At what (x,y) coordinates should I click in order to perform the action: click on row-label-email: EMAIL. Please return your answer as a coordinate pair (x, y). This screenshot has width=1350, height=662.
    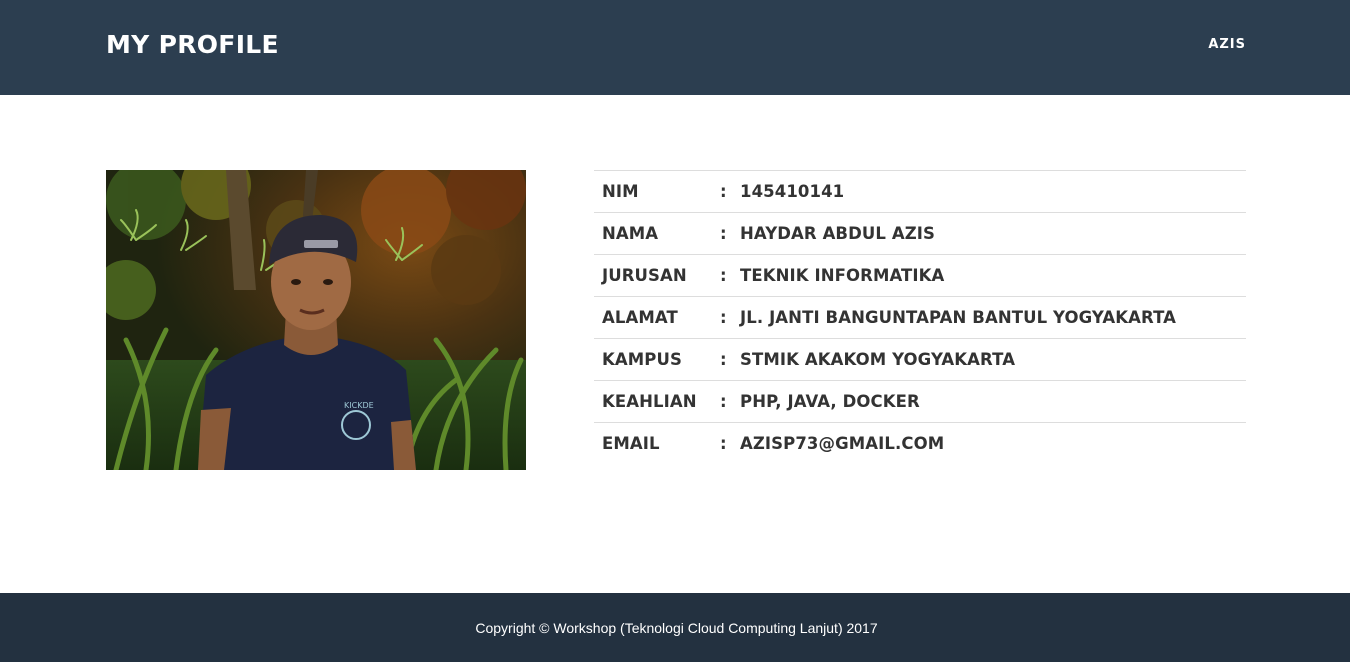
    Looking at the image, I should click on (656, 443).